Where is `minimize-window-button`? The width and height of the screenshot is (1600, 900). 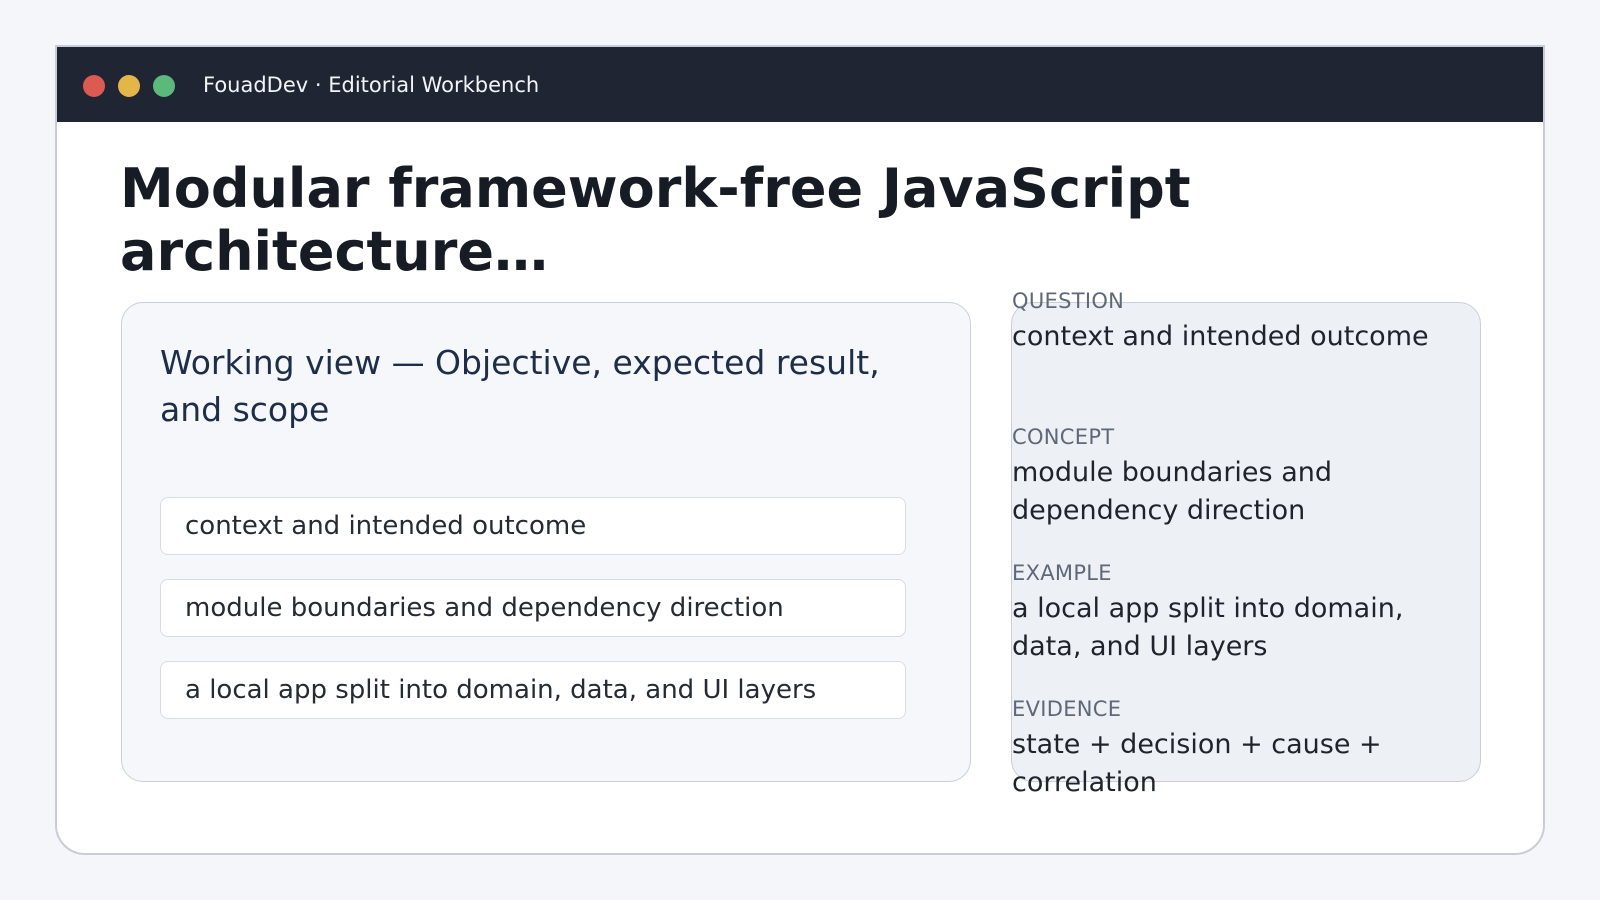
minimize-window-button is located at coordinates (129, 86).